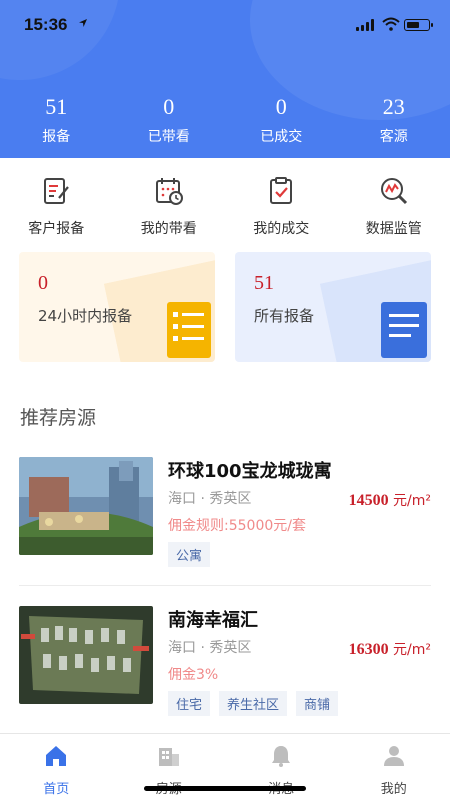  I want to click on summary-cards: 0 24小时内报备 51 所有报备, so click(225, 307).